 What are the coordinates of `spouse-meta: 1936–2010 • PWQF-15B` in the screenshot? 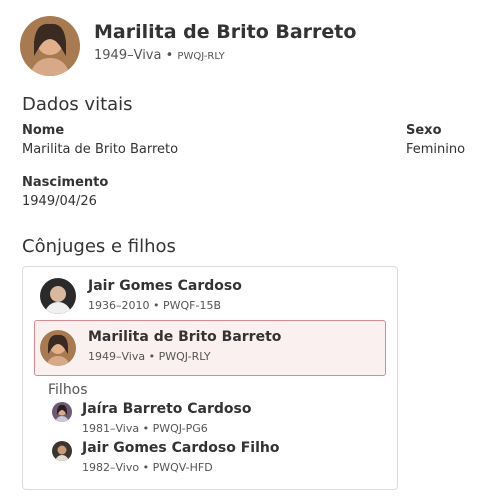 It's located at (154, 305).